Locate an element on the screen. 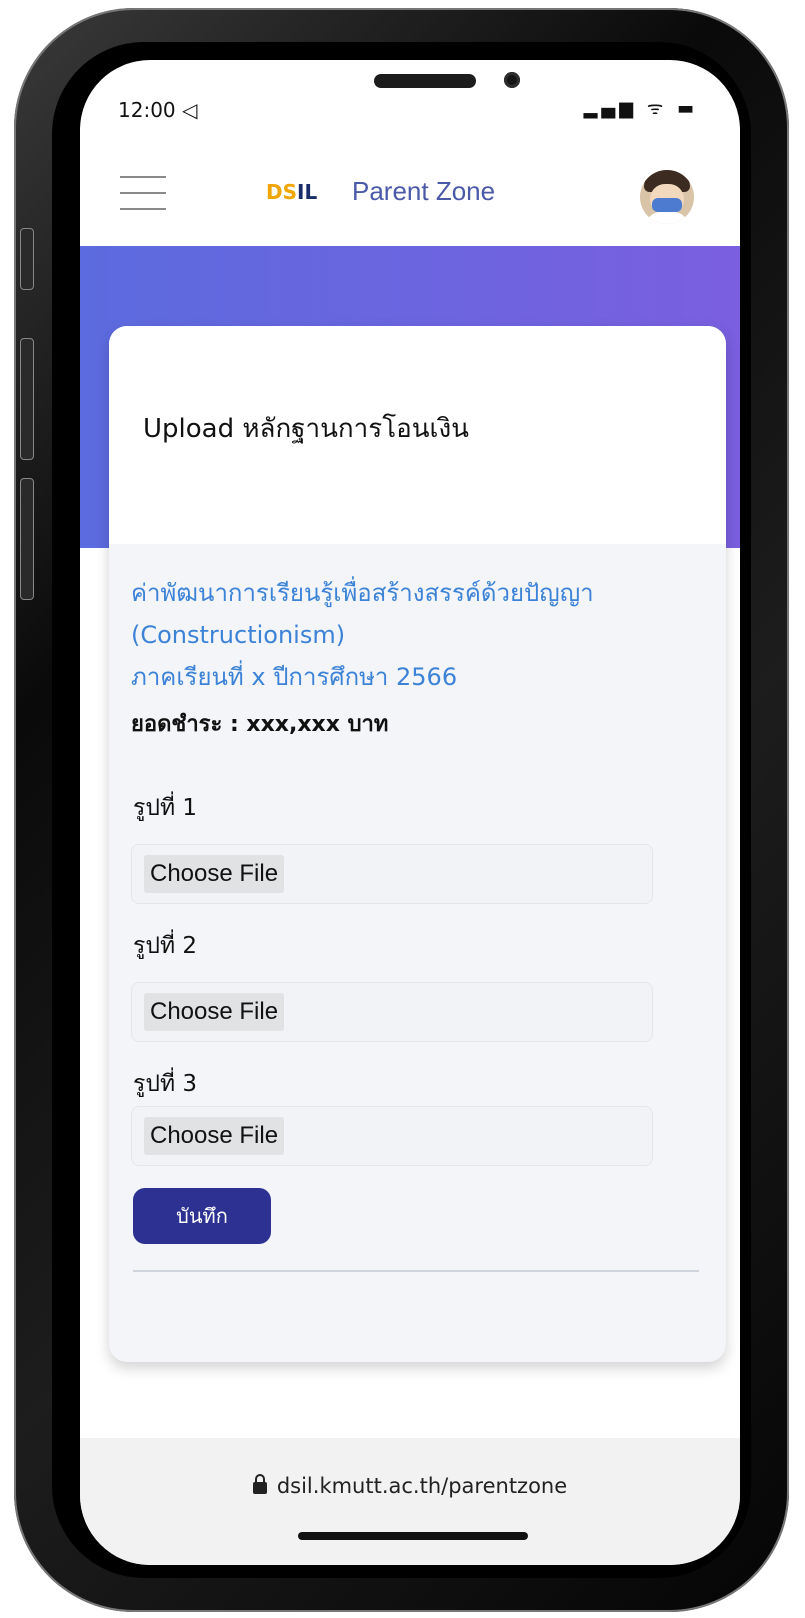 The height and width of the screenshot is (1618, 805). file-input-2: Choose File is located at coordinates (392, 1012).